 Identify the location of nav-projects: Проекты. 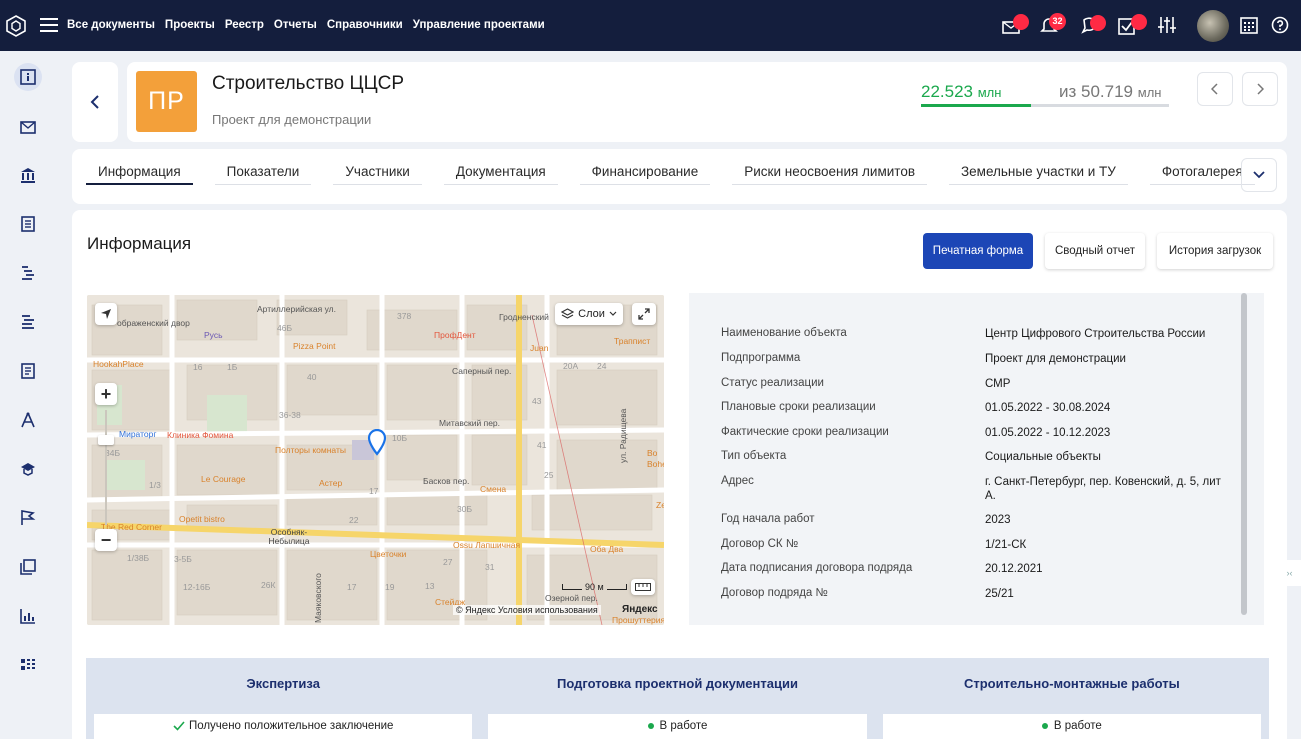
(190, 25).